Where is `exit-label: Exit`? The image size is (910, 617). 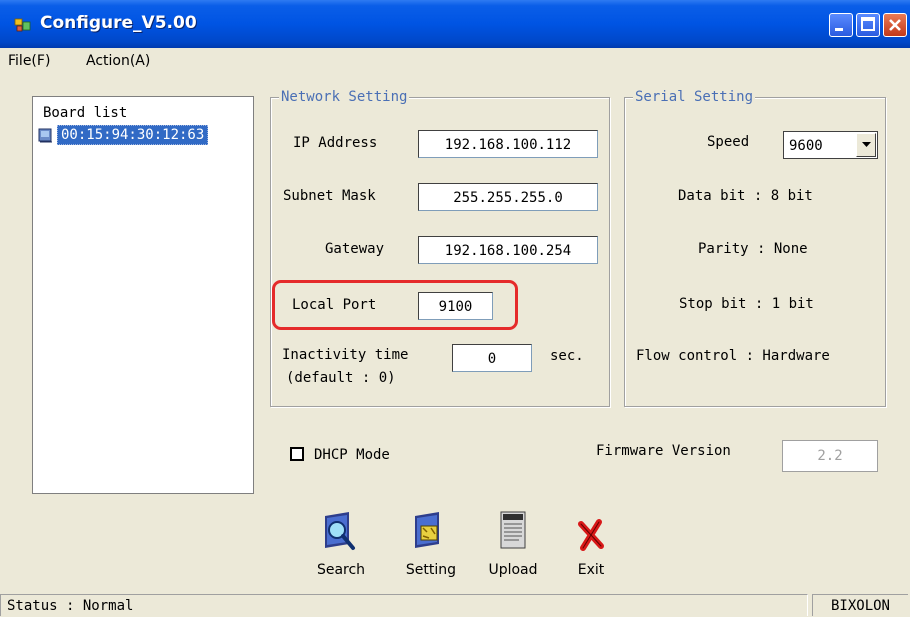
exit-label: Exit is located at coordinates (591, 570).